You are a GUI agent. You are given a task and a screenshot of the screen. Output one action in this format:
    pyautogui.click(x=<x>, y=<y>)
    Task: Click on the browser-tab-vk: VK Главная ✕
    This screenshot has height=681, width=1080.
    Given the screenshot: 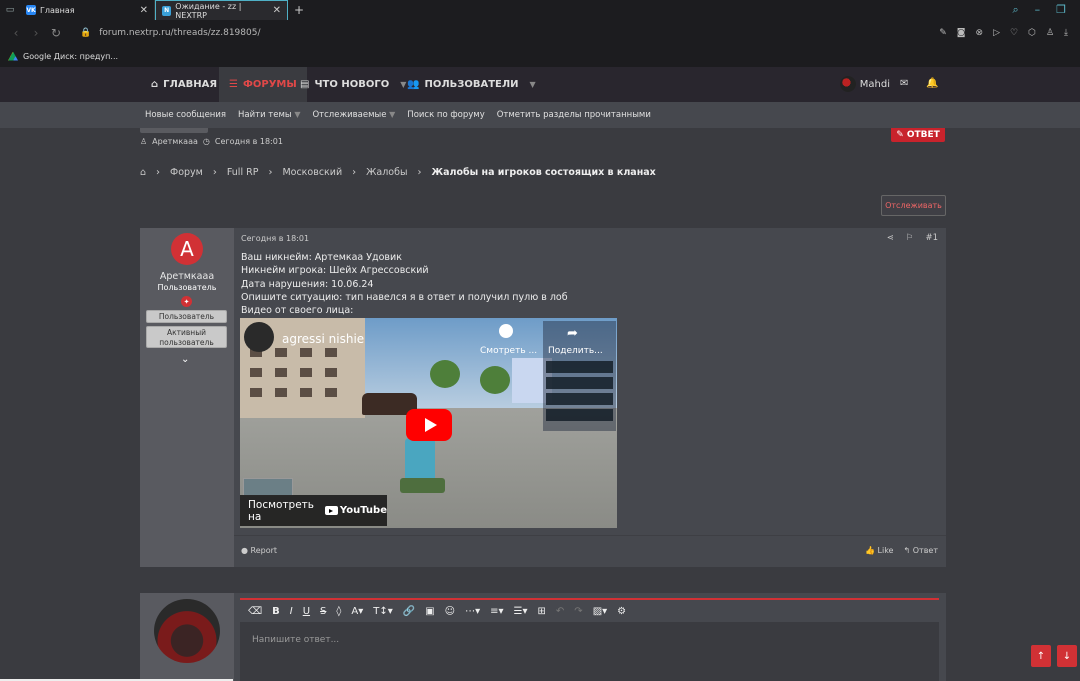 What is the action you would take?
    pyautogui.click(x=87, y=10)
    